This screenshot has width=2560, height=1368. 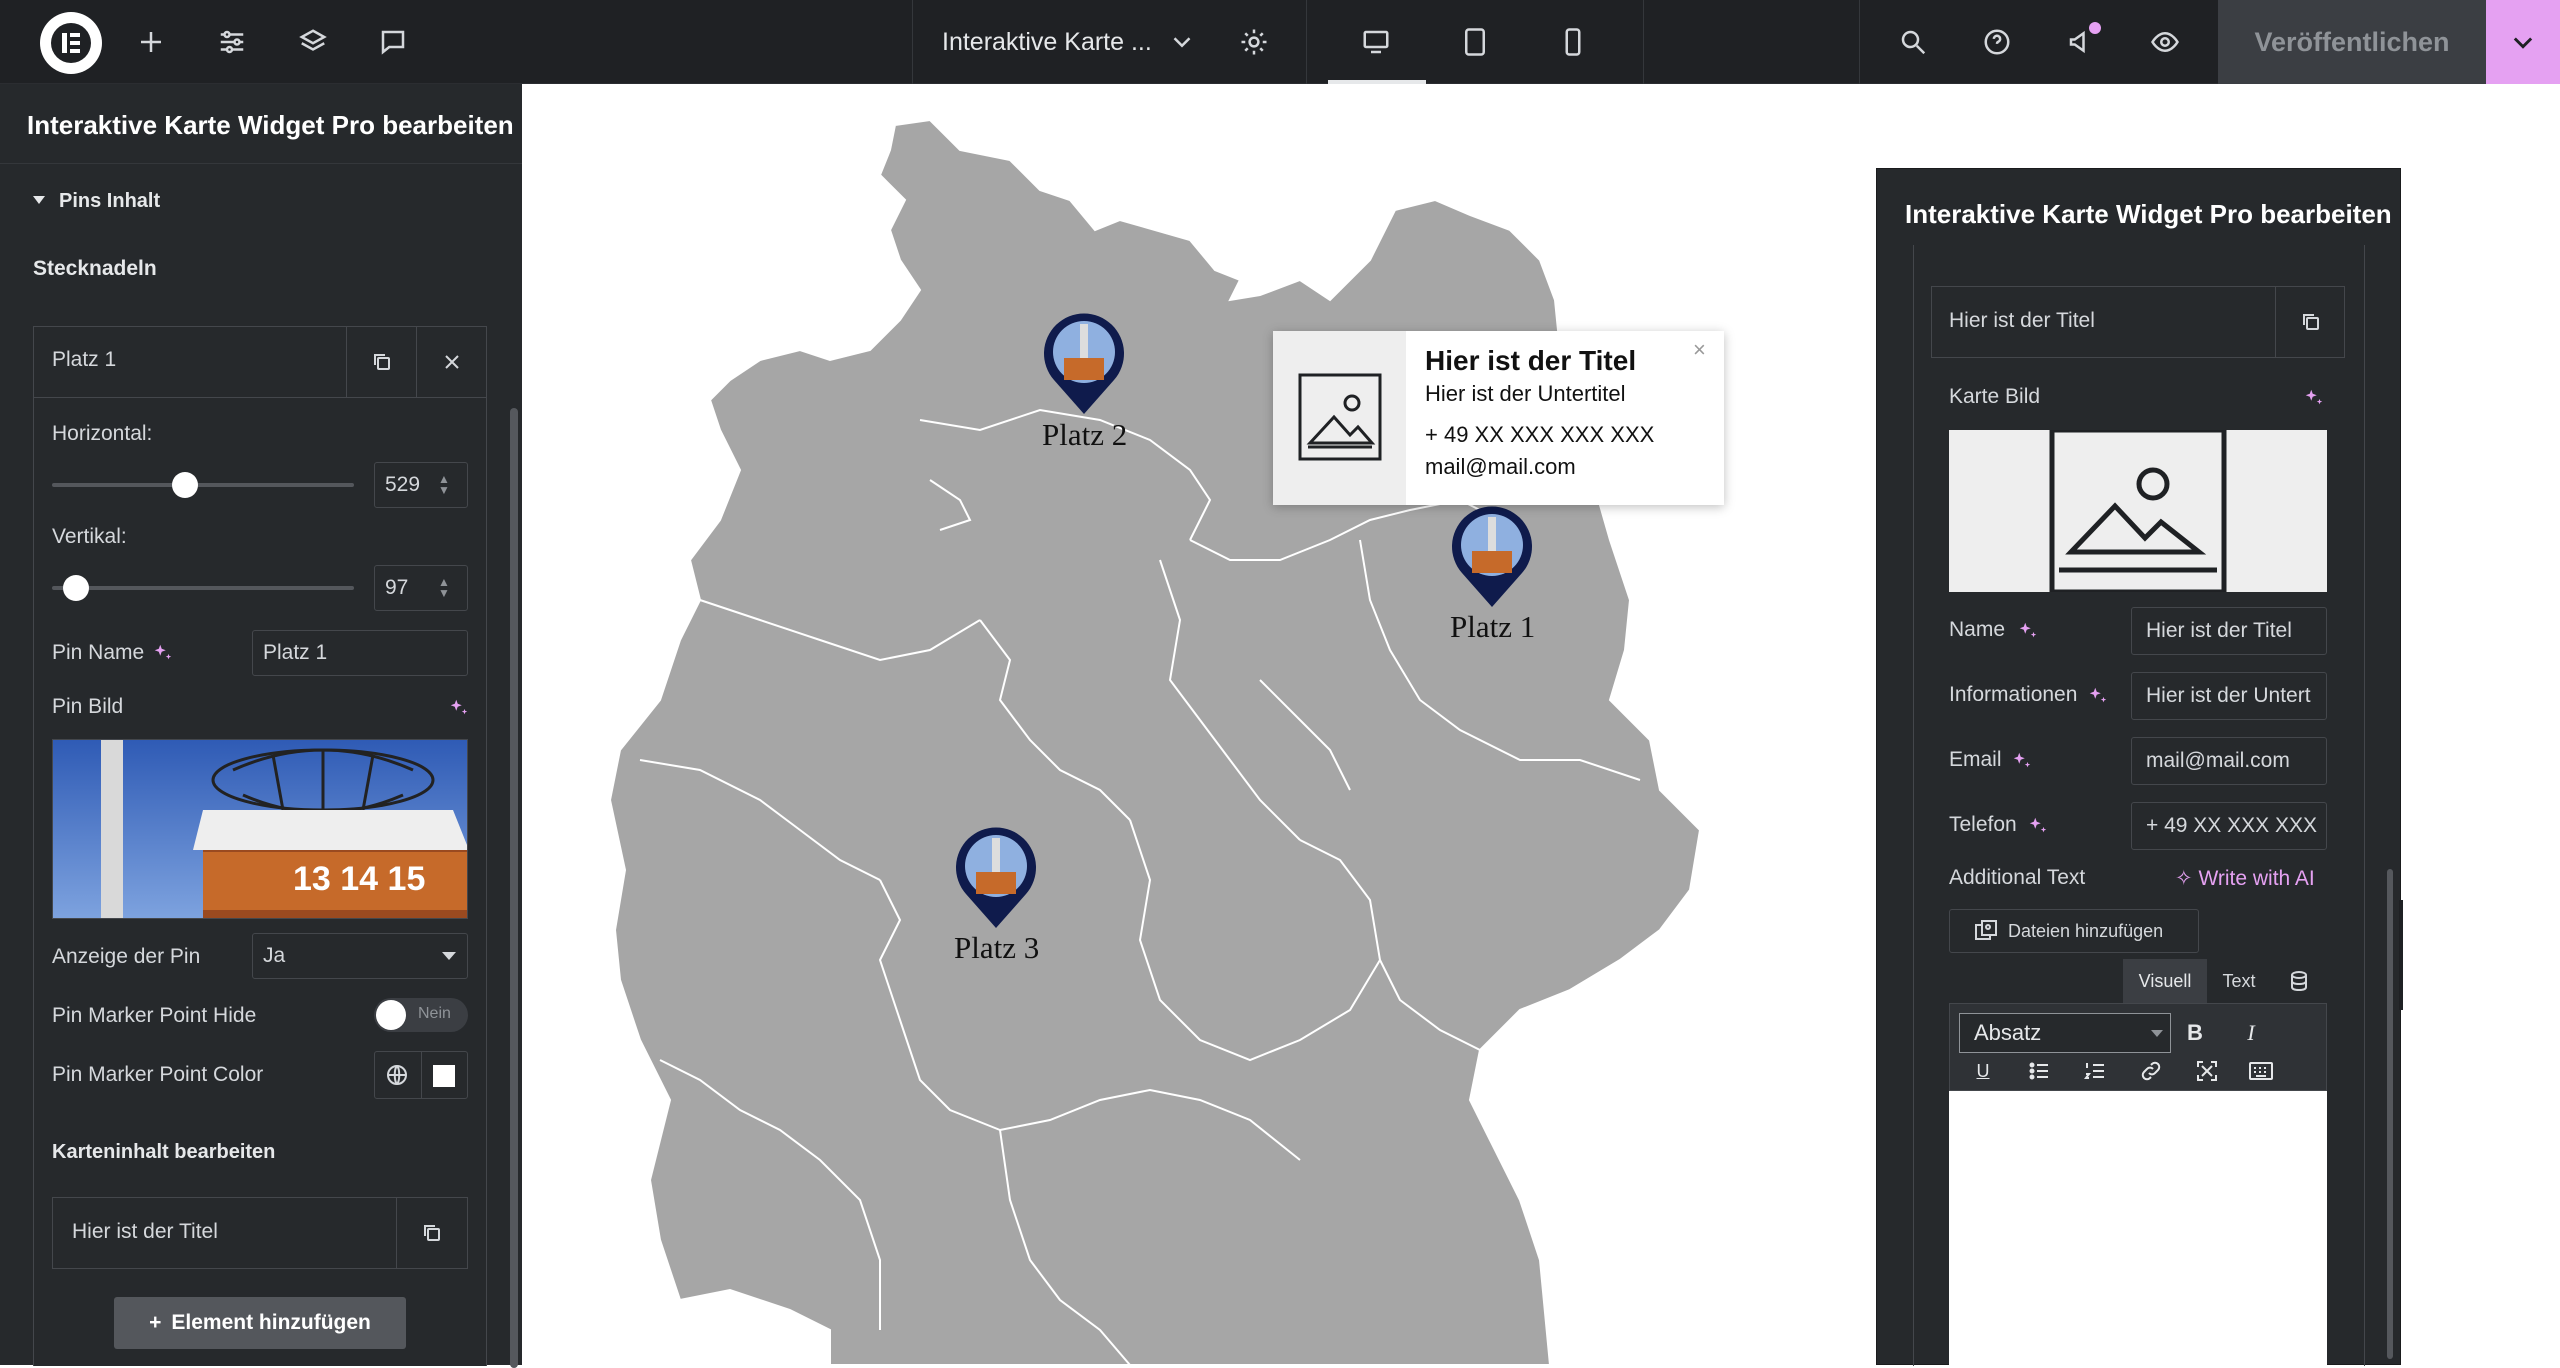 I want to click on panel-resize-handle, so click(x=2401, y=955).